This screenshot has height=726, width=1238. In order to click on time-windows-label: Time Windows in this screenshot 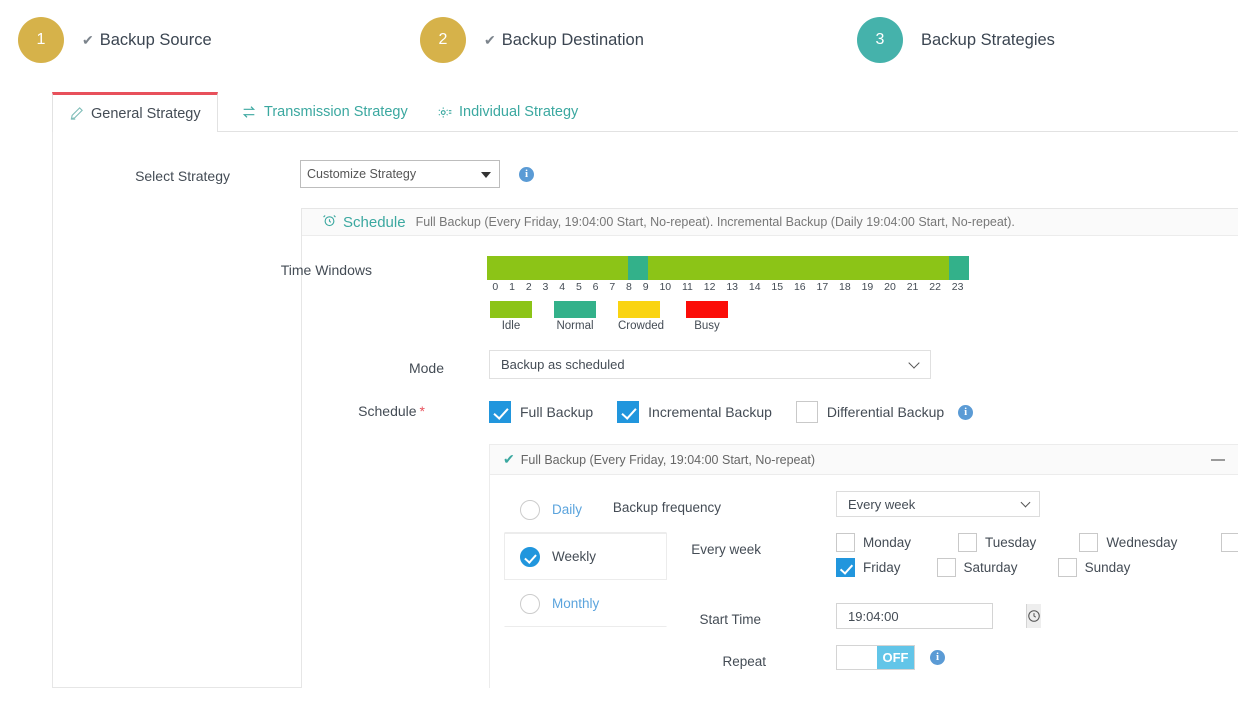, I will do `click(326, 270)`.